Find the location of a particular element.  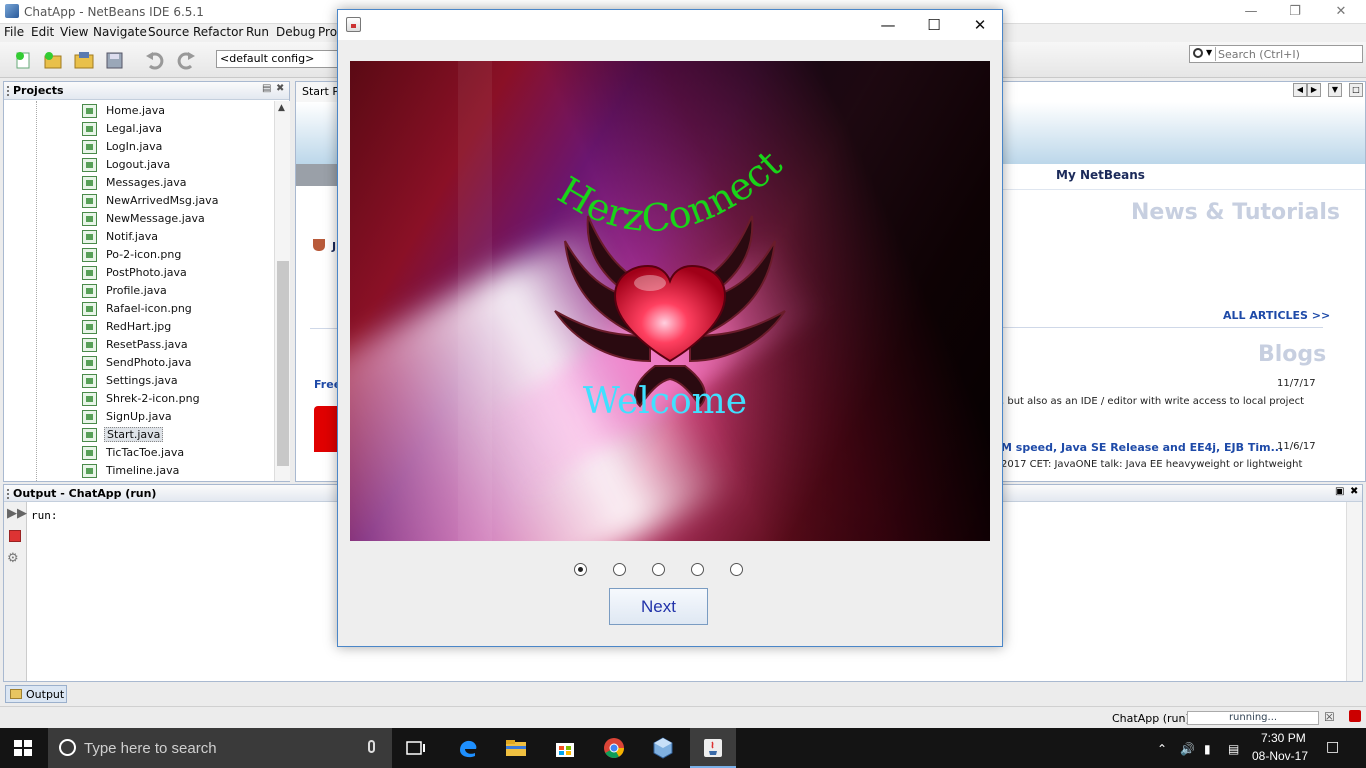

minimize-panel-icon: ▤ is located at coordinates (266, 88).